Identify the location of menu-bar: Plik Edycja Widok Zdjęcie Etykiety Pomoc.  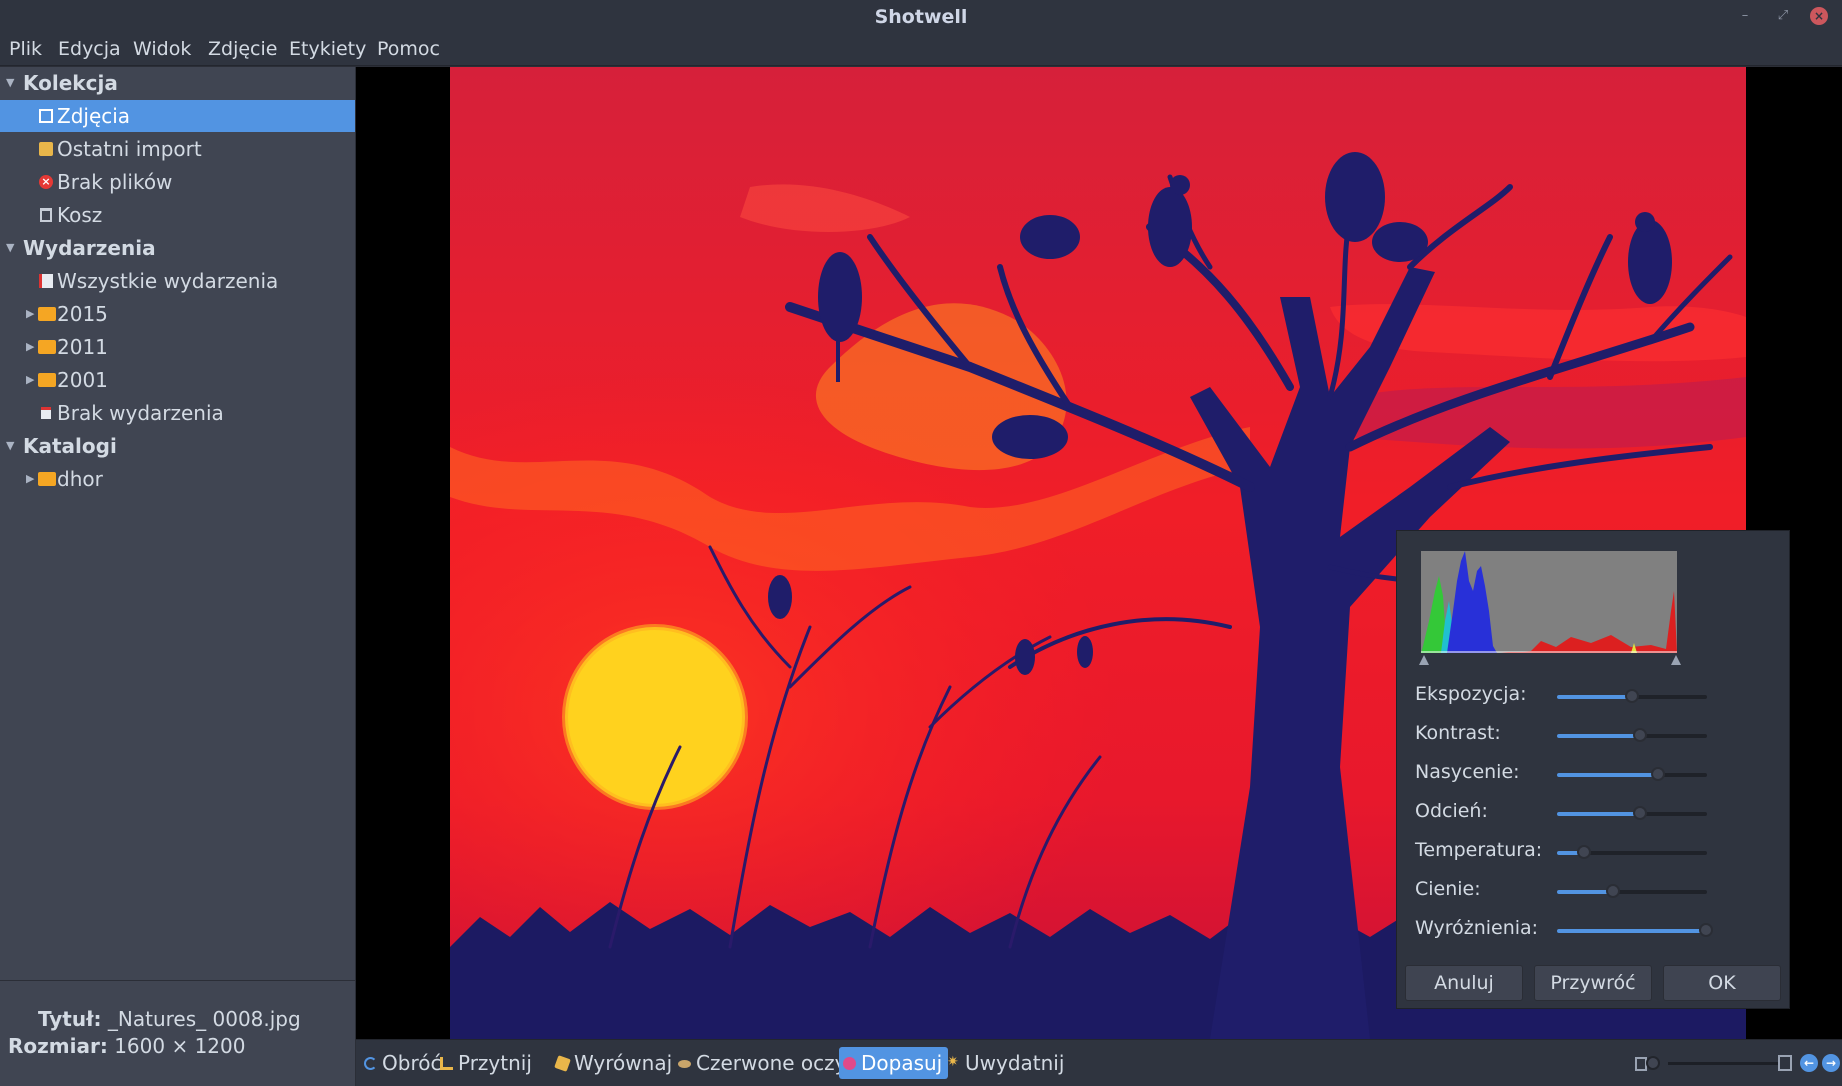
(921, 49).